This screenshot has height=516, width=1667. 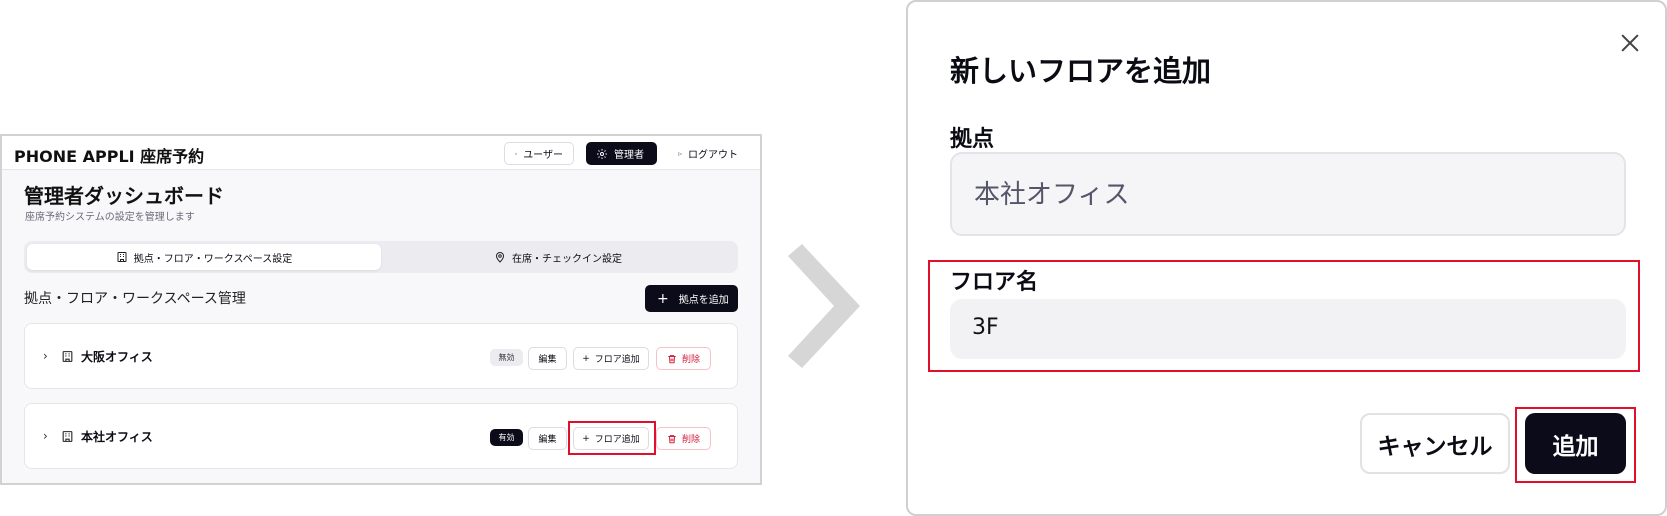 What do you see at coordinates (381, 356) in the screenshot?
I see `site-card: › 大阪オフィス 無効 編集 + フロア追加 削除` at bounding box center [381, 356].